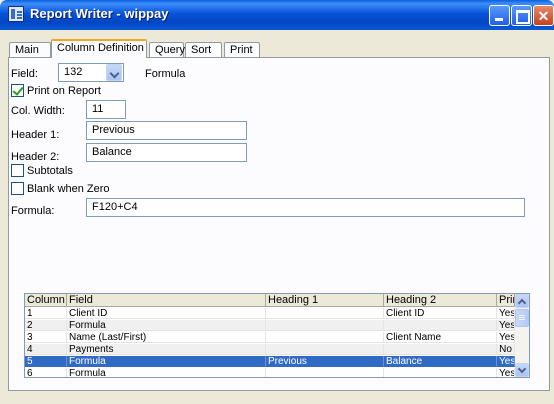 This screenshot has height=404, width=554. What do you see at coordinates (68, 189) in the screenshot?
I see `blank-when-zero-label: Blank when Zero` at bounding box center [68, 189].